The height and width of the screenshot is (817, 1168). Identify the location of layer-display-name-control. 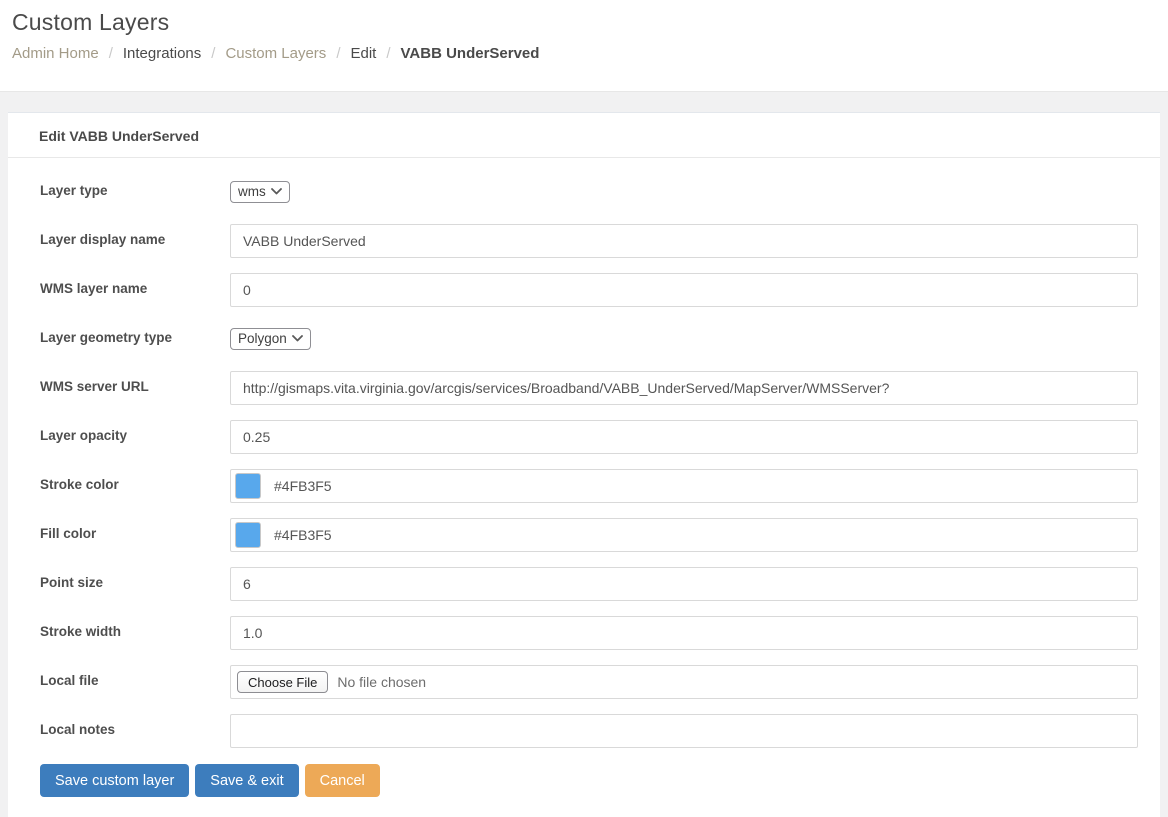
(684, 241).